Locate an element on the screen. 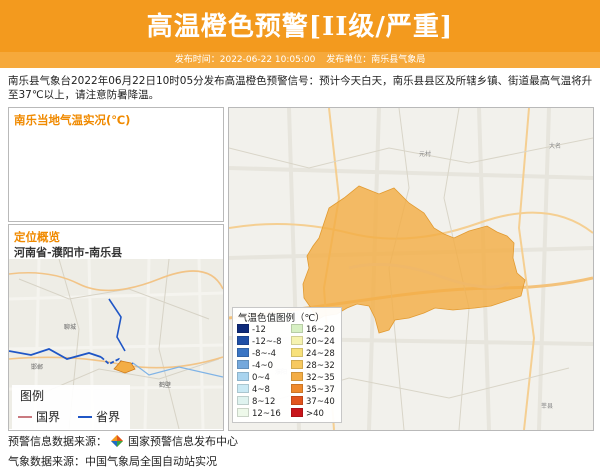  temp-legend-item: 32~35 is located at coordinates (313, 377).